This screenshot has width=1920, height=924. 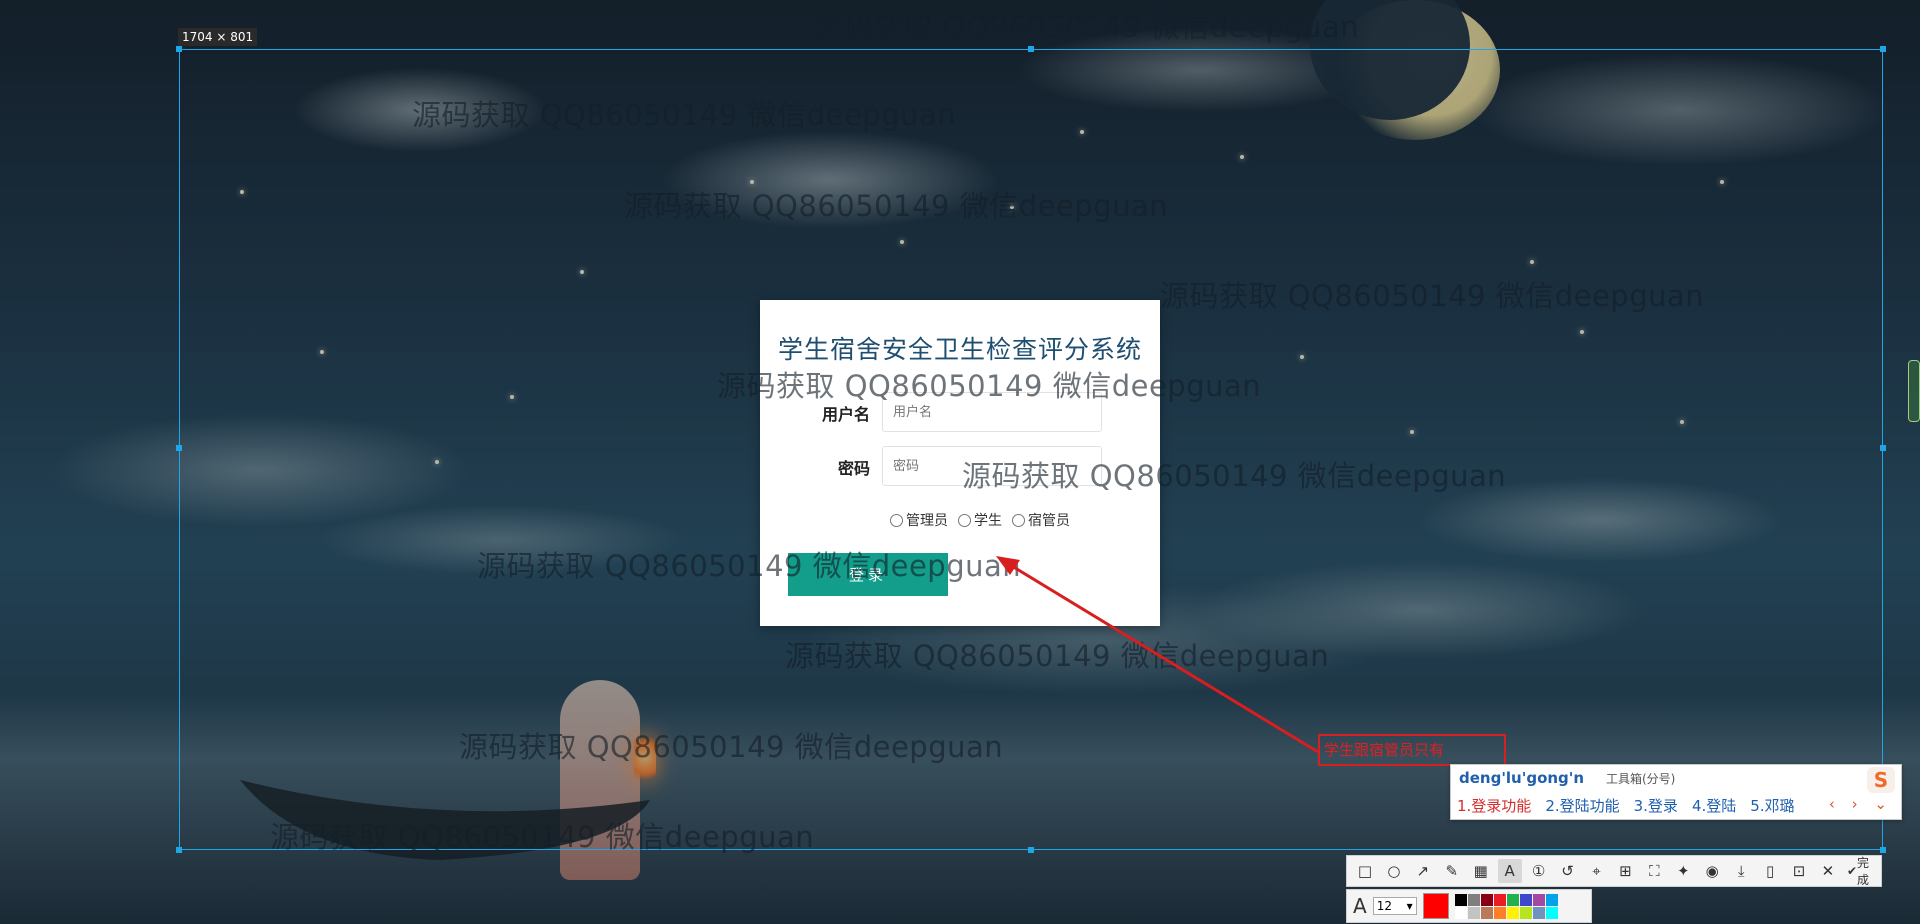 What do you see at coordinates (1522, 778) in the screenshot?
I see `ime-pinyin: deng'lu'gong'n` at bounding box center [1522, 778].